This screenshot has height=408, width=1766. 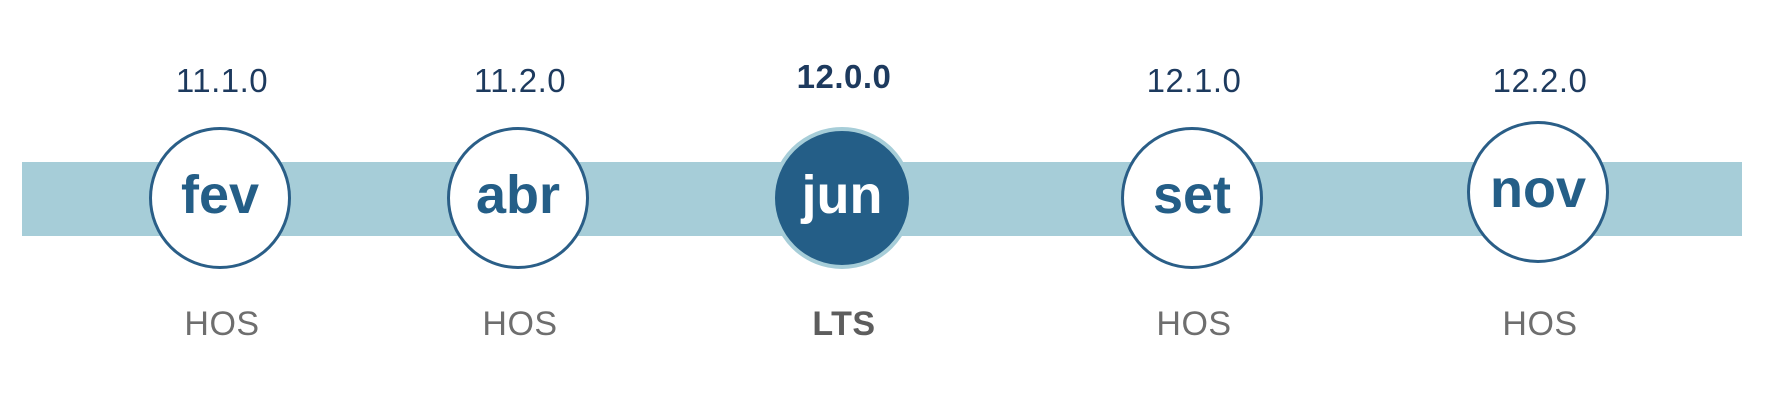 I want to click on version-label: 12.2.0, so click(x=1540, y=80).